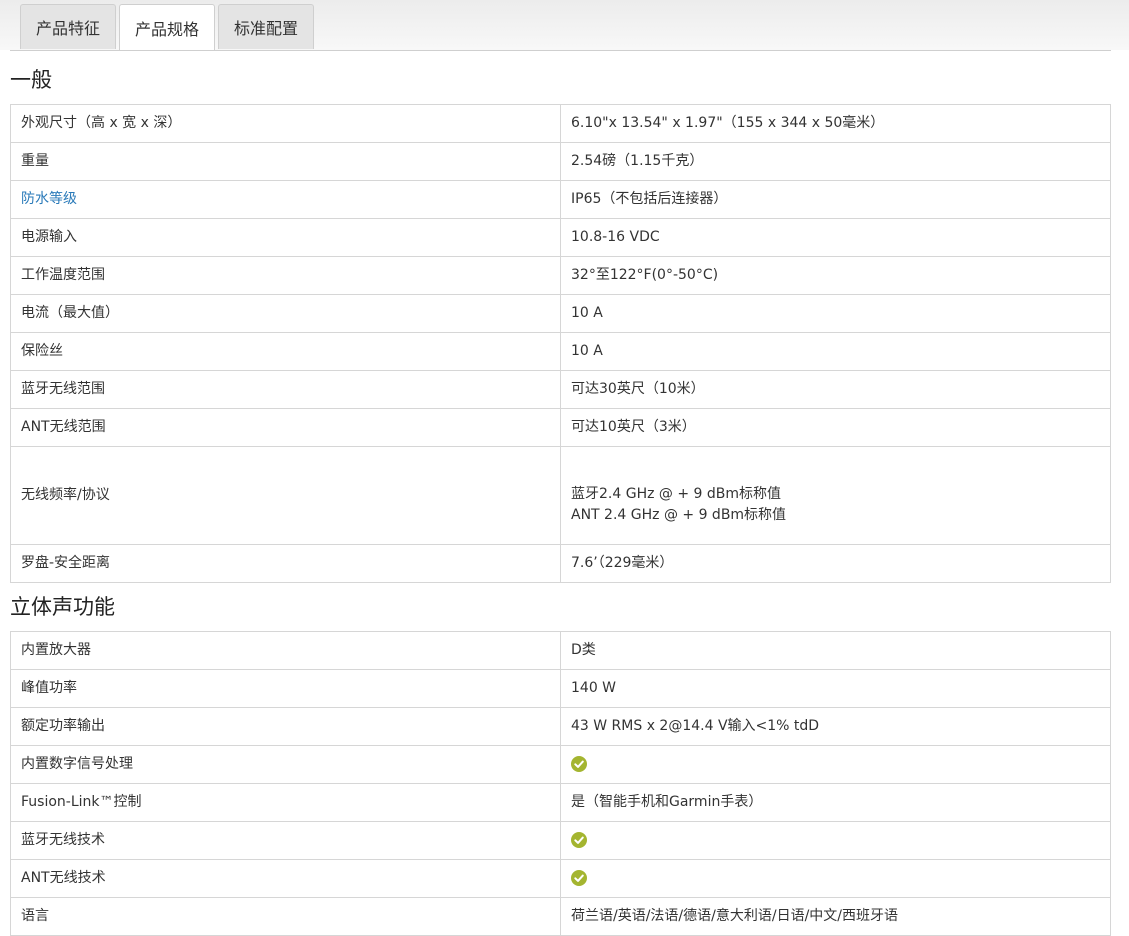 This screenshot has height=936, width=1129. I want to click on table-row: 语言 荷兰语/英语/法语/德语/意大利语/日语/中文/西班牙语, so click(560, 916).